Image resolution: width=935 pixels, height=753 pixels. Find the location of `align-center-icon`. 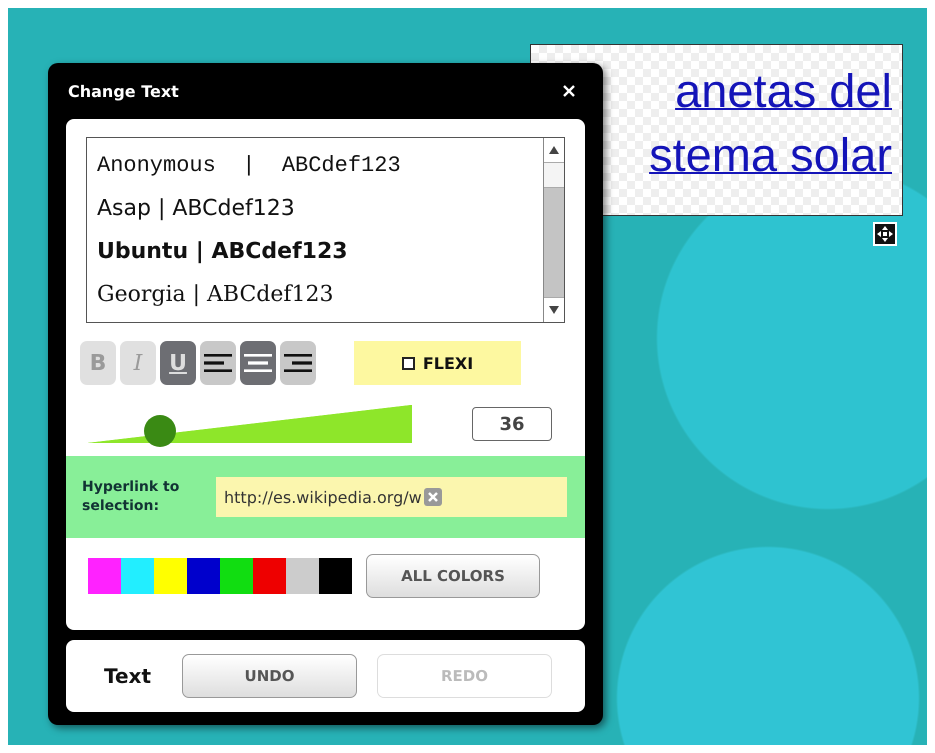

align-center-icon is located at coordinates (258, 363).